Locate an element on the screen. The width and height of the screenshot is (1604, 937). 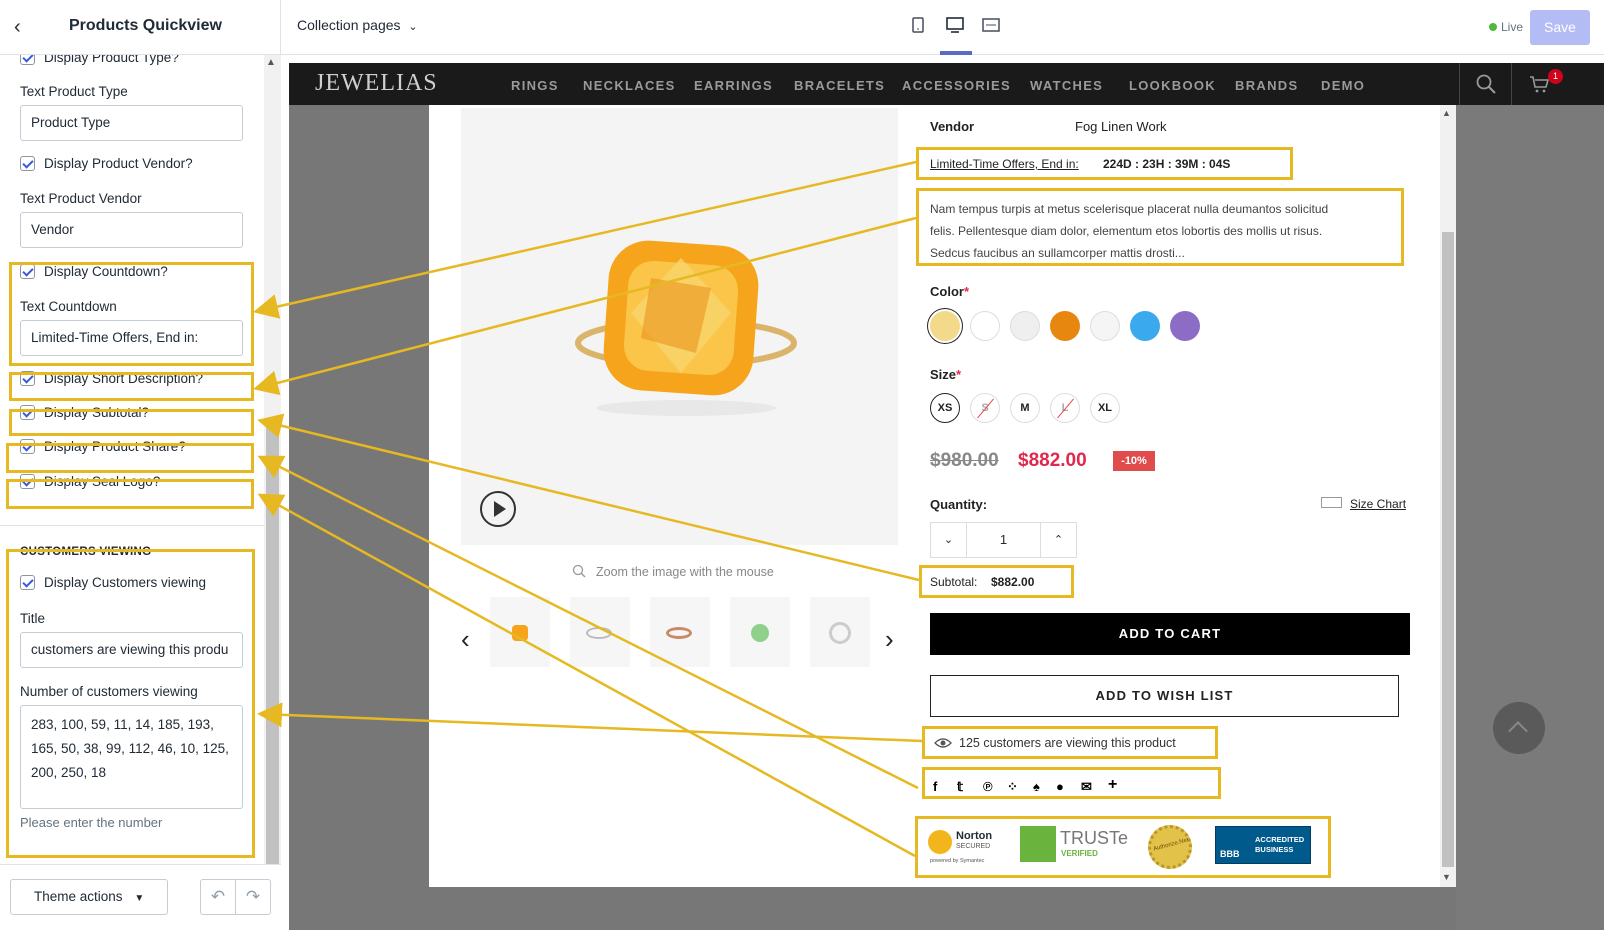
size-s: S is located at coordinates (985, 408).